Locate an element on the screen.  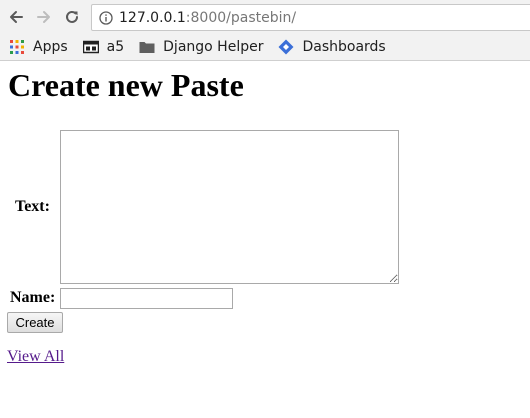
name-input is located at coordinates (146, 298).